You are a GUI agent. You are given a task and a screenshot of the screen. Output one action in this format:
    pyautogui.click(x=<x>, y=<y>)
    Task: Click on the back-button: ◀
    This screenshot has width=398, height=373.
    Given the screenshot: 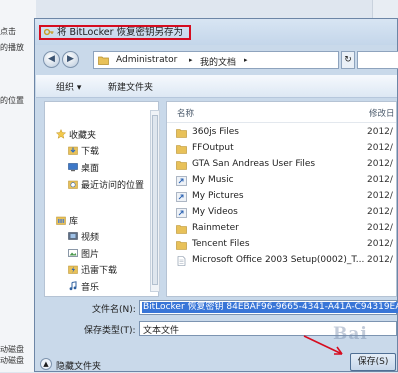 What is the action you would take?
    pyautogui.click(x=51, y=59)
    